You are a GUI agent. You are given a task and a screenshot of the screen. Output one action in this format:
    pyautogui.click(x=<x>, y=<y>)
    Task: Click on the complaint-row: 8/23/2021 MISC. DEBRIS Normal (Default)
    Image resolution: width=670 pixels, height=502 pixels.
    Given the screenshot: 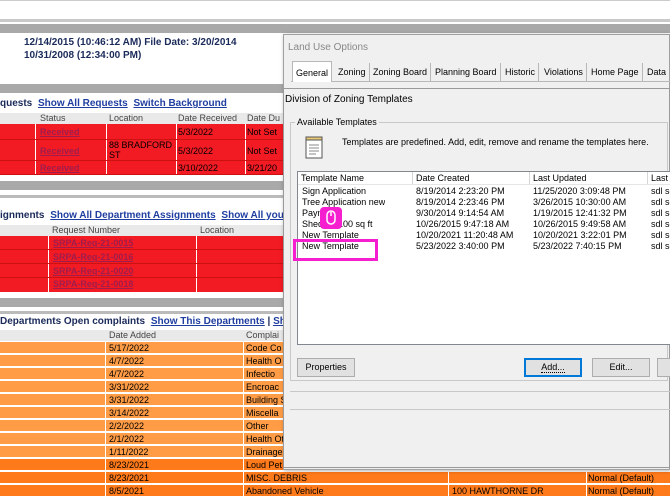 What is the action you would take?
    pyautogui.click(x=335, y=478)
    